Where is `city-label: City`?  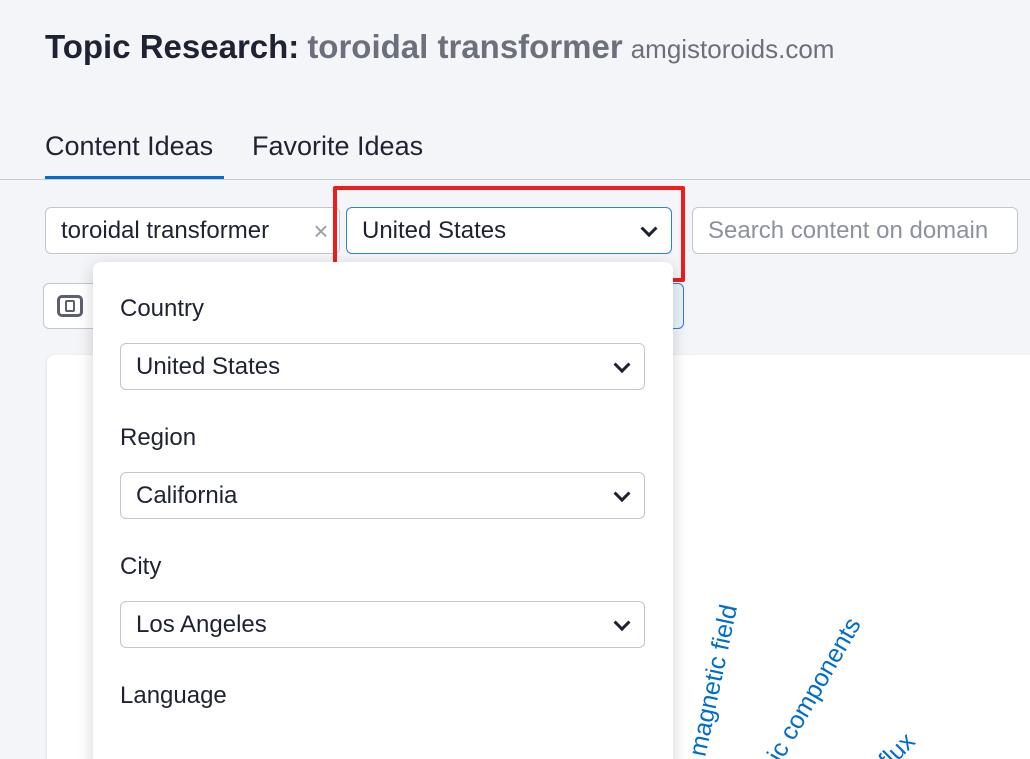
city-label: City is located at coordinates (141, 566).